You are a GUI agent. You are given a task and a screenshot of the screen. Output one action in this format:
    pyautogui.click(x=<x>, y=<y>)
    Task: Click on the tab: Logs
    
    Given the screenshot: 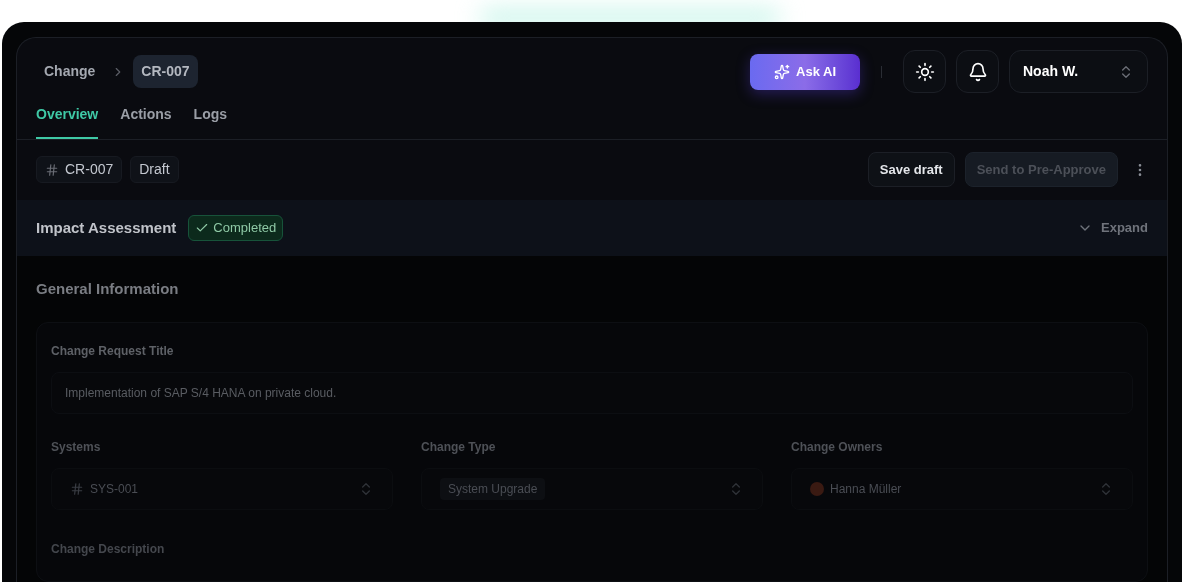 What is the action you would take?
    pyautogui.click(x=210, y=121)
    